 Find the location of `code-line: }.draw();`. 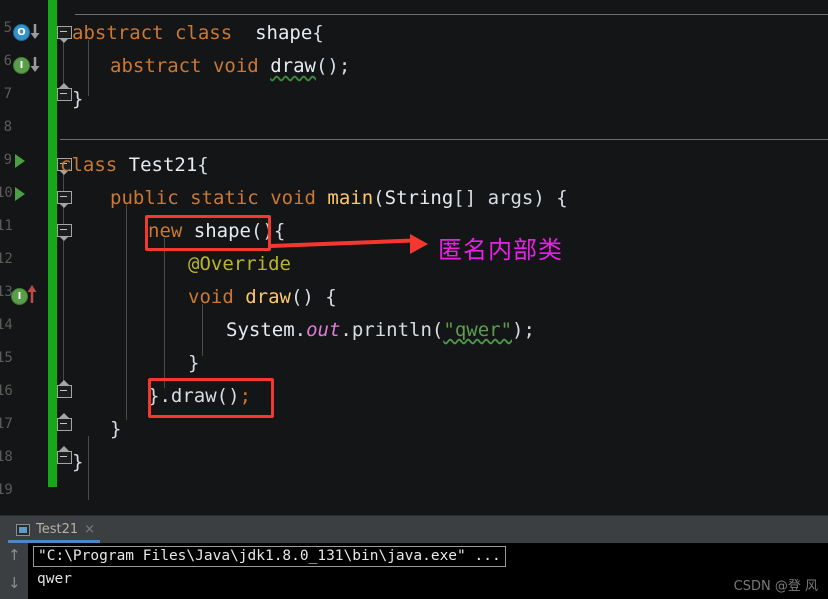

code-line: }.draw(); is located at coordinates (199, 396).